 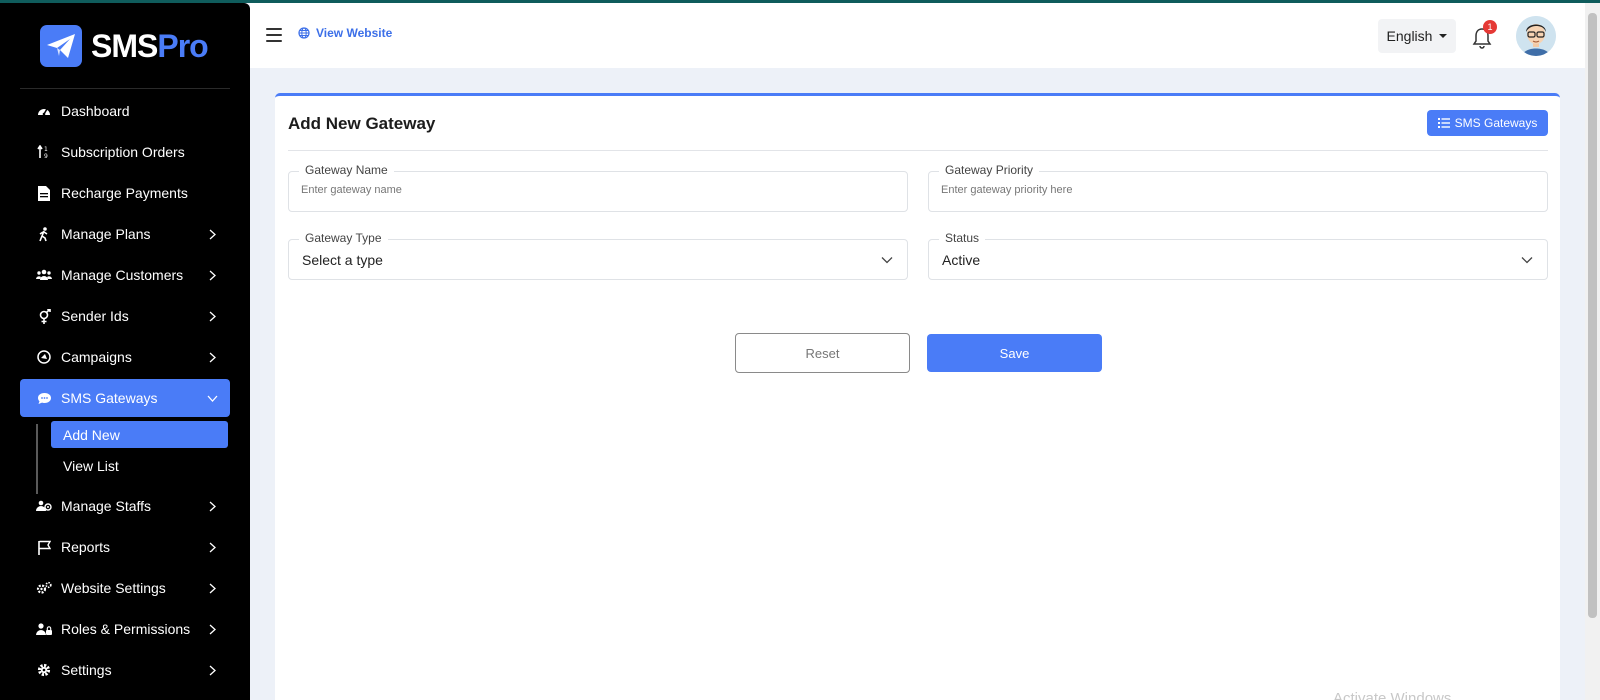 I want to click on staff-icon, so click(x=44, y=506).